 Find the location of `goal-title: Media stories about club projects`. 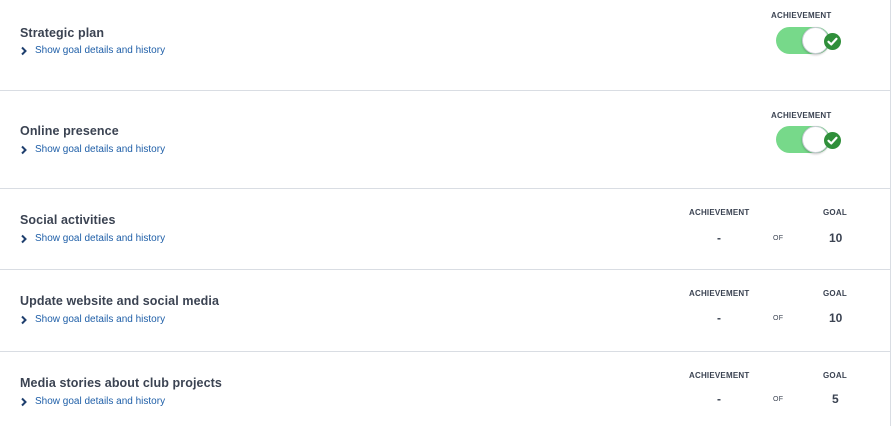

goal-title: Media stories about club projects is located at coordinates (121, 383).